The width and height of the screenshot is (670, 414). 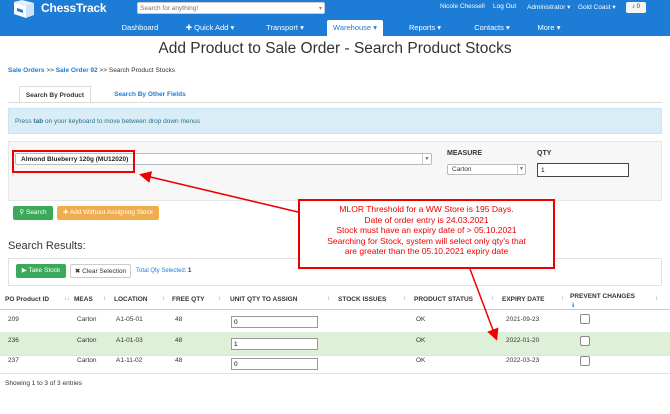 I want to click on search-button: ⚲ Search, so click(x=33, y=213).